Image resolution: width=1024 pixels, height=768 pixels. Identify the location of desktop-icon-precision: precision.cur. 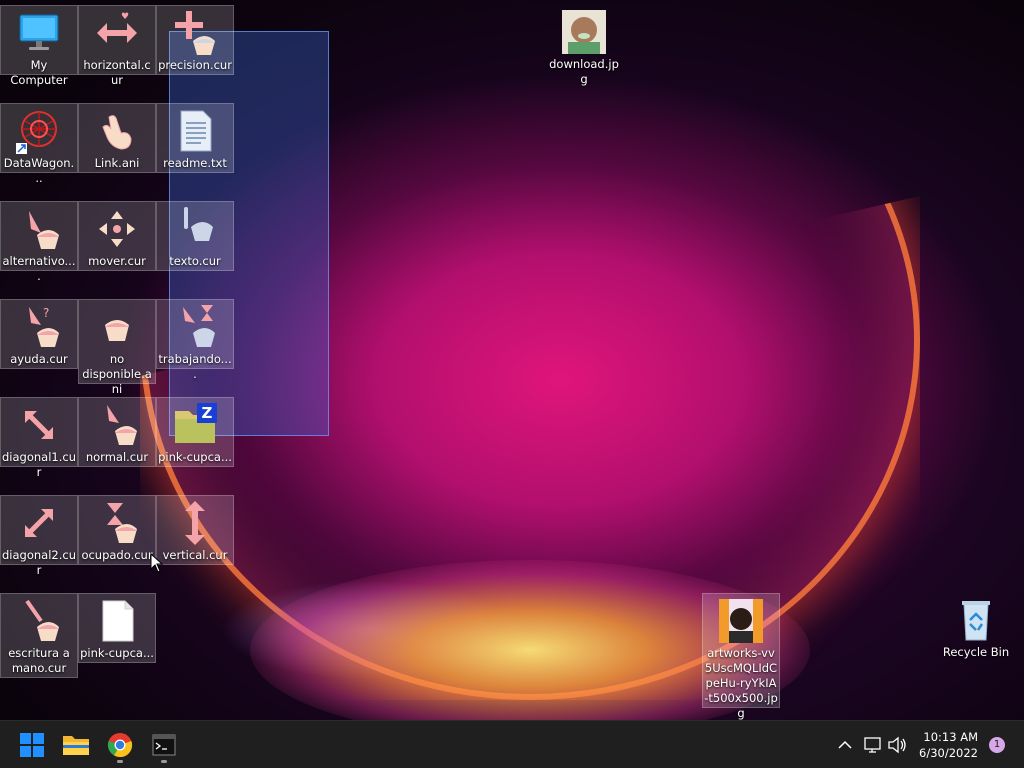
(195, 40).